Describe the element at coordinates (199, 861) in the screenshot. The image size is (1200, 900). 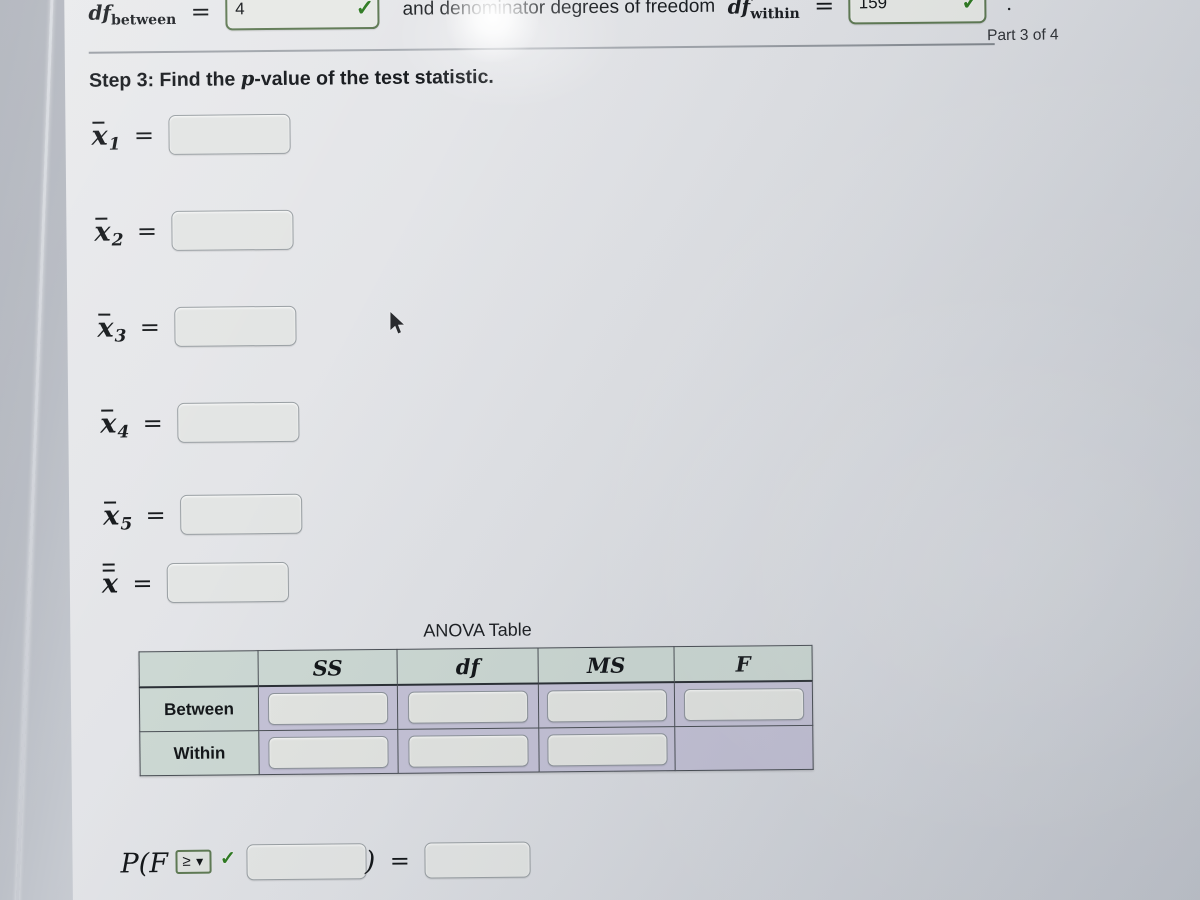
I see `chevron-down-icon: ▼` at that location.